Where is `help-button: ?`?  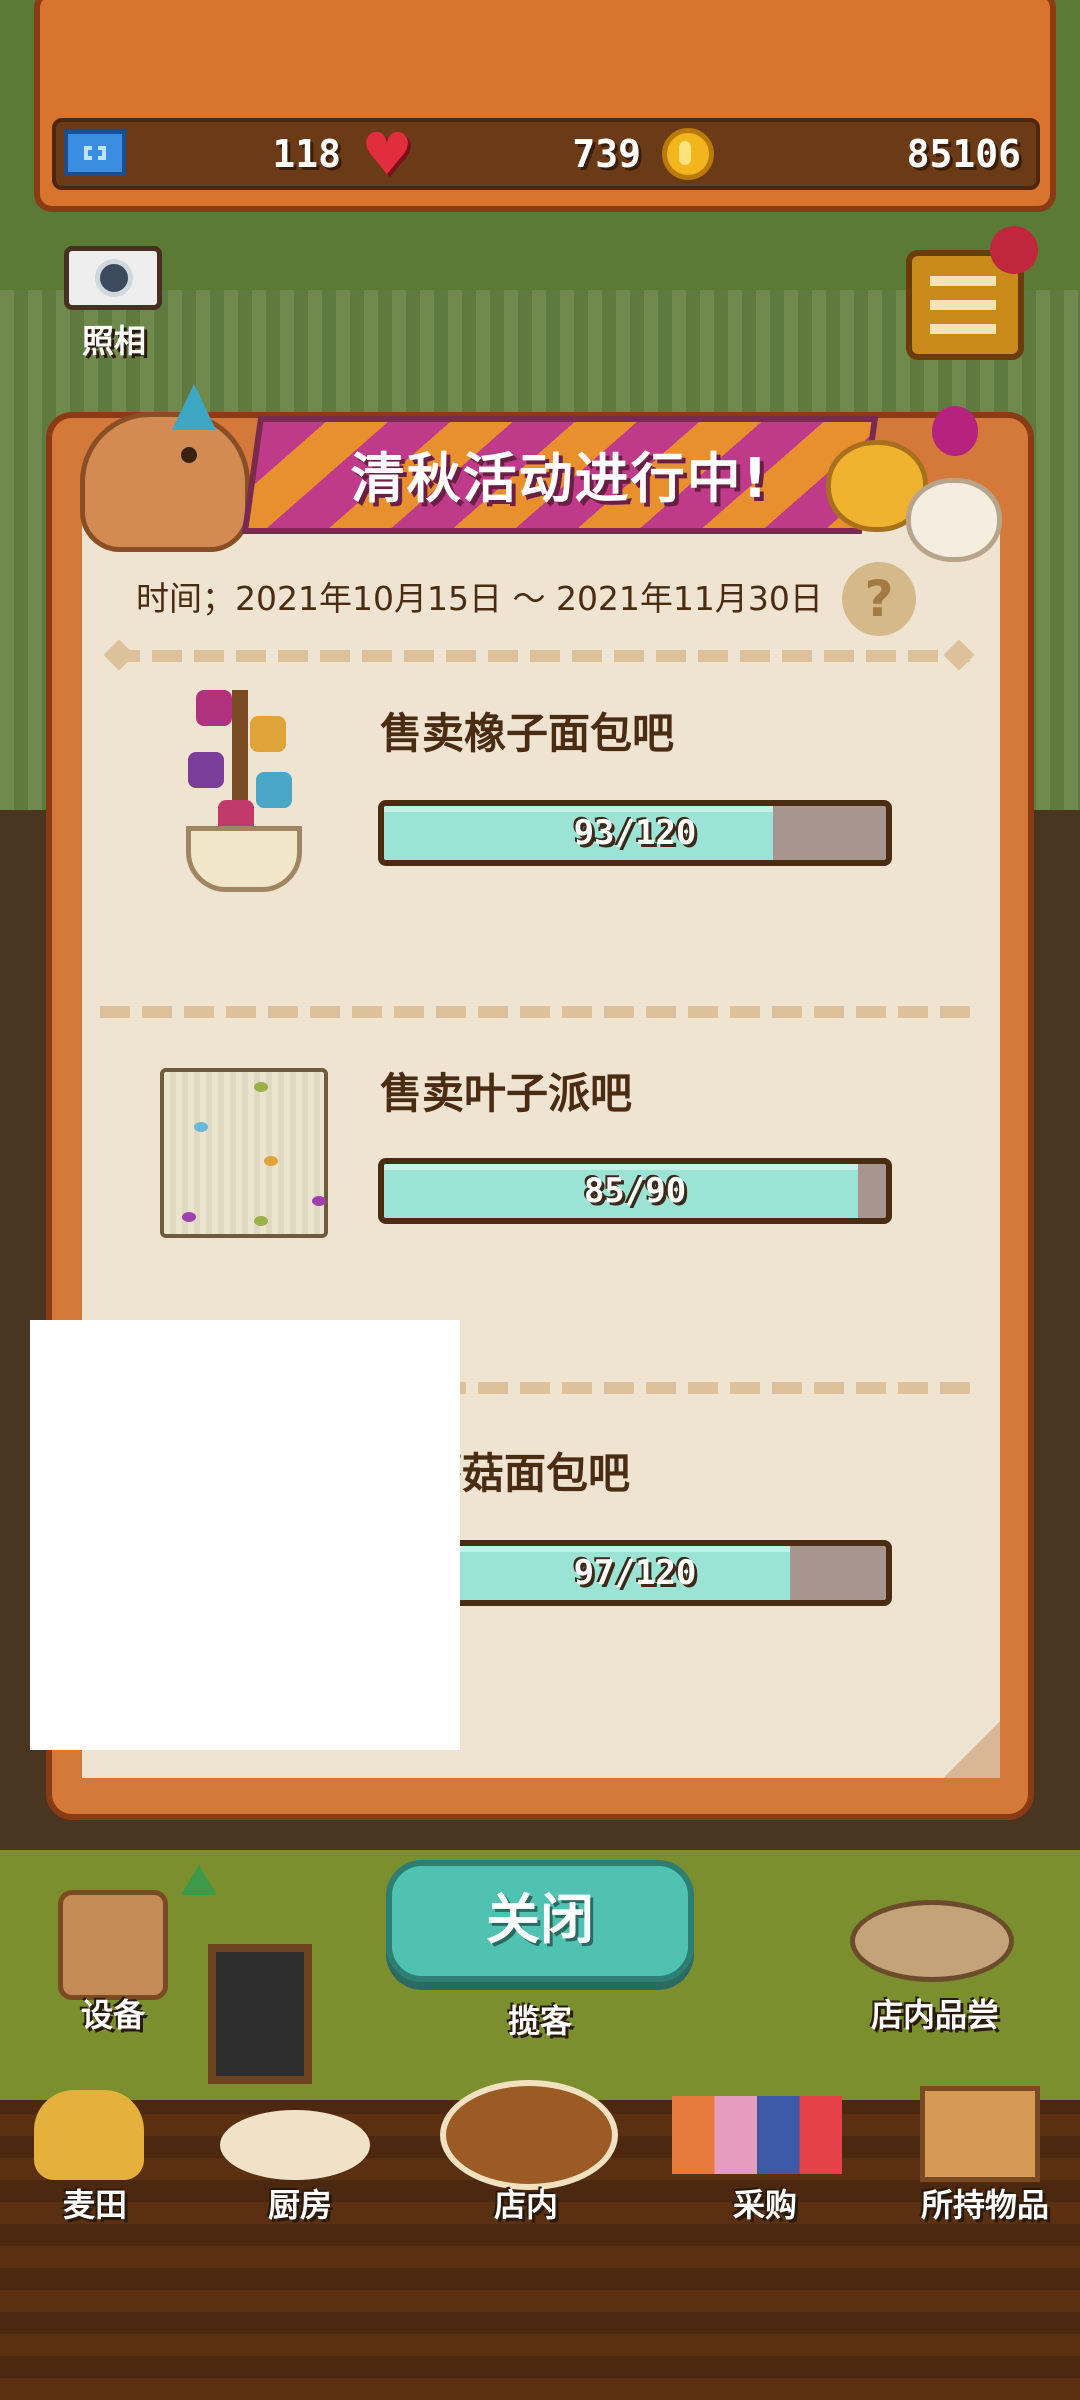 help-button: ? is located at coordinates (879, 599).